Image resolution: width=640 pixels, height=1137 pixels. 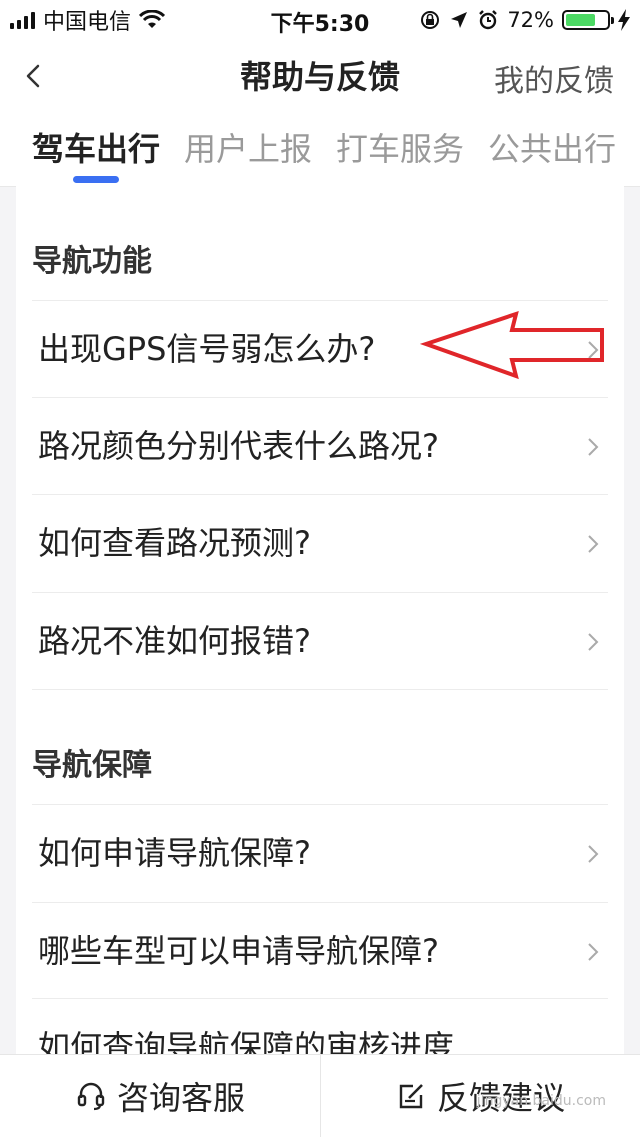 I want to click on faq-item: 路况颜色分别代表什么路况?, so click(x=320, y=447).